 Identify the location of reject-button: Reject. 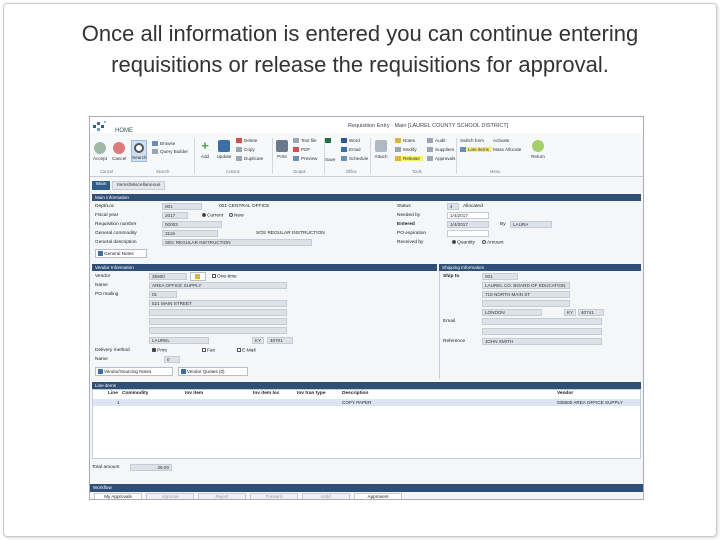
(222, 496).